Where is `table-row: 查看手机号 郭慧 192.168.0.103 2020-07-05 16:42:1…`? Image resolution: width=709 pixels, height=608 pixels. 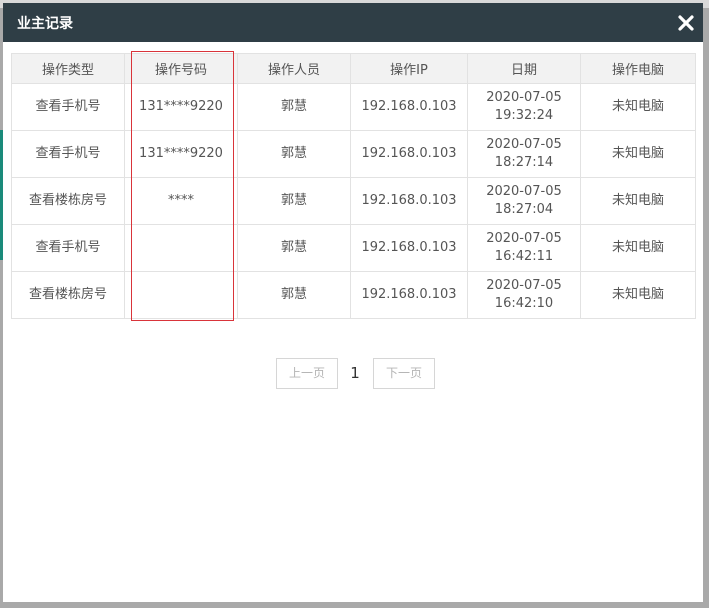 table-row: 查看手机号 郭慧 192.168.0.103 2020-07-05 16:42:1… is located at coordinates (353, 248).